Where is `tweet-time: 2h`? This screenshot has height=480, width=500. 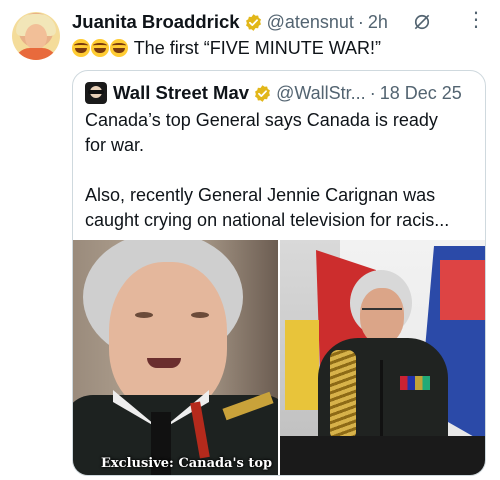 tweet-time: 2h is located at coordinates (378, 22).